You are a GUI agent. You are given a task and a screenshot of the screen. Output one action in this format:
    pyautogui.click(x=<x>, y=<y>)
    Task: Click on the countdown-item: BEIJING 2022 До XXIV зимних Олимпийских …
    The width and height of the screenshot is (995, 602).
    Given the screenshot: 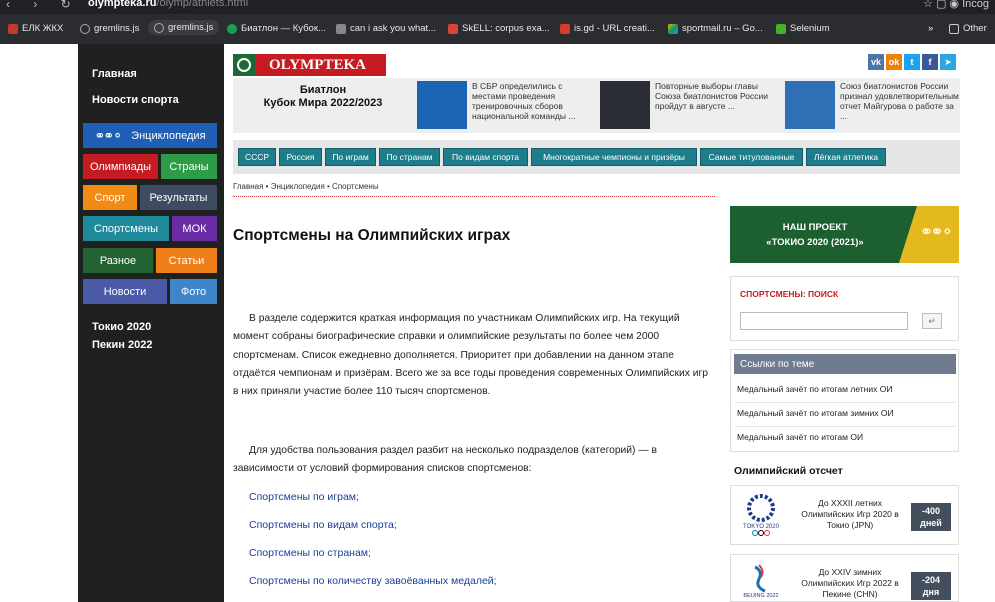 What is the action you would take?
    pyautogui.click(x=844, y=578)
    